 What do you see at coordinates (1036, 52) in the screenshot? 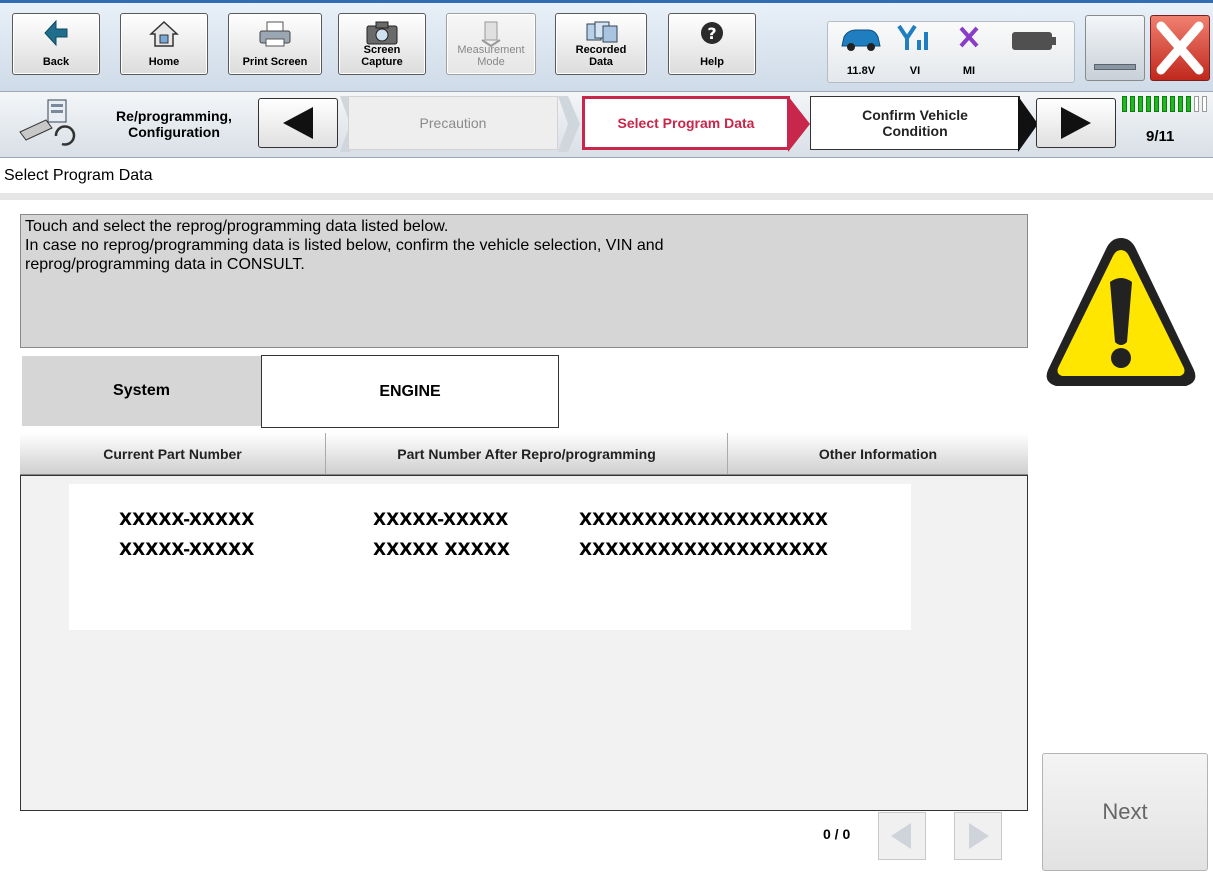
I see `battery-status` at bounding box center [1036, 52].